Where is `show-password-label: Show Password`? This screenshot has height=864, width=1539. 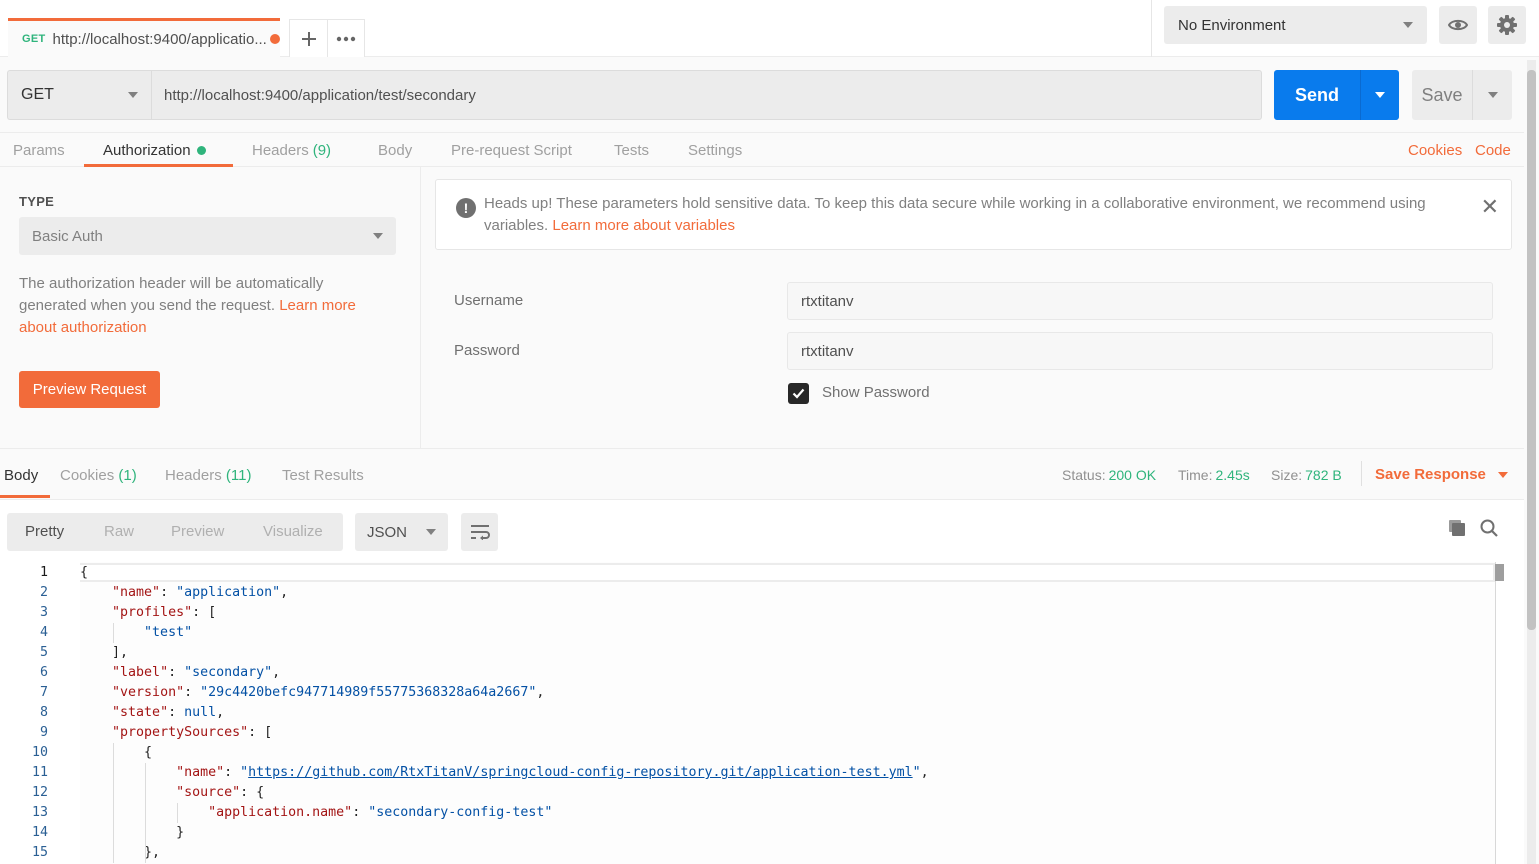
show-password-label: Show Password is located at coordinates (876, 392).